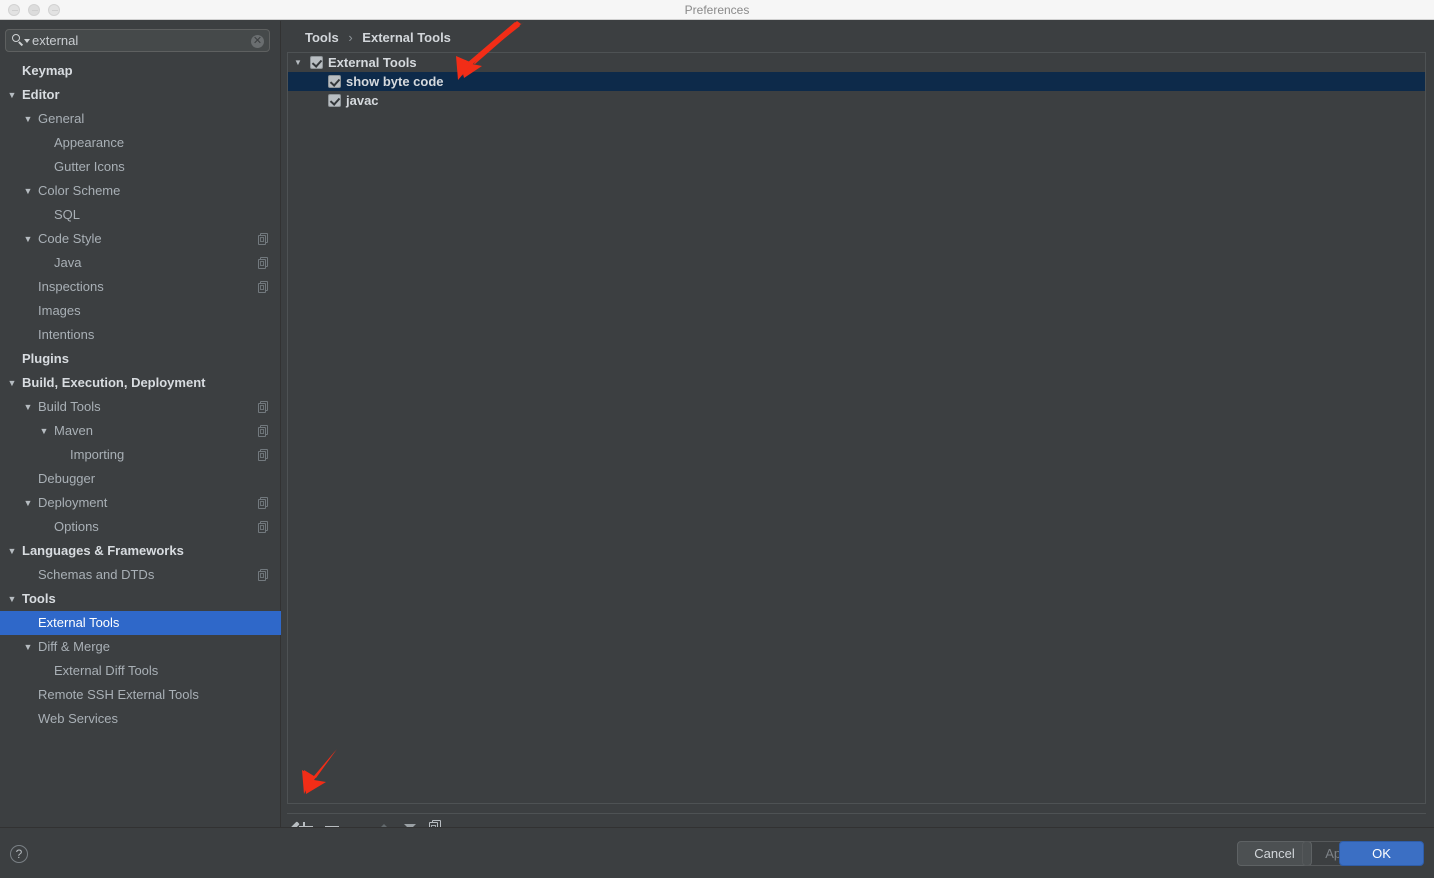 The height and width of the screenshot is (878, 1434). I want to click on sidebar-item-label: Intentions, so click(66, 334).